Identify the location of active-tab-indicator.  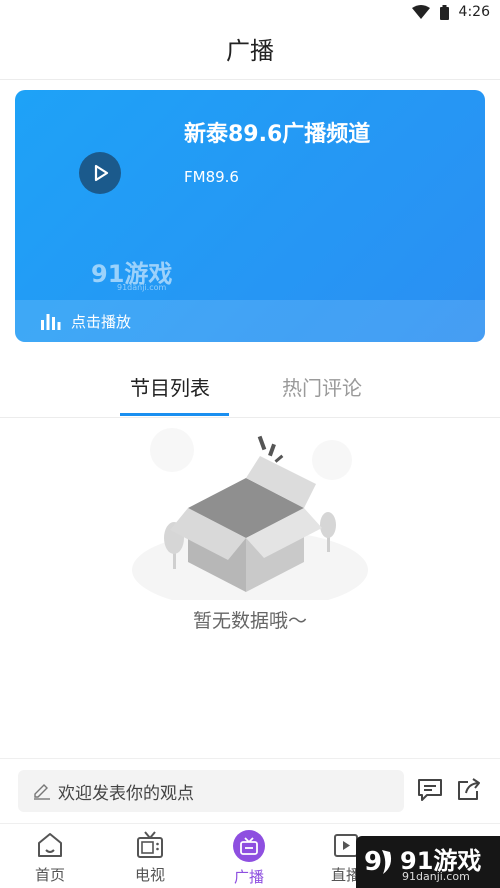
(174, 414).